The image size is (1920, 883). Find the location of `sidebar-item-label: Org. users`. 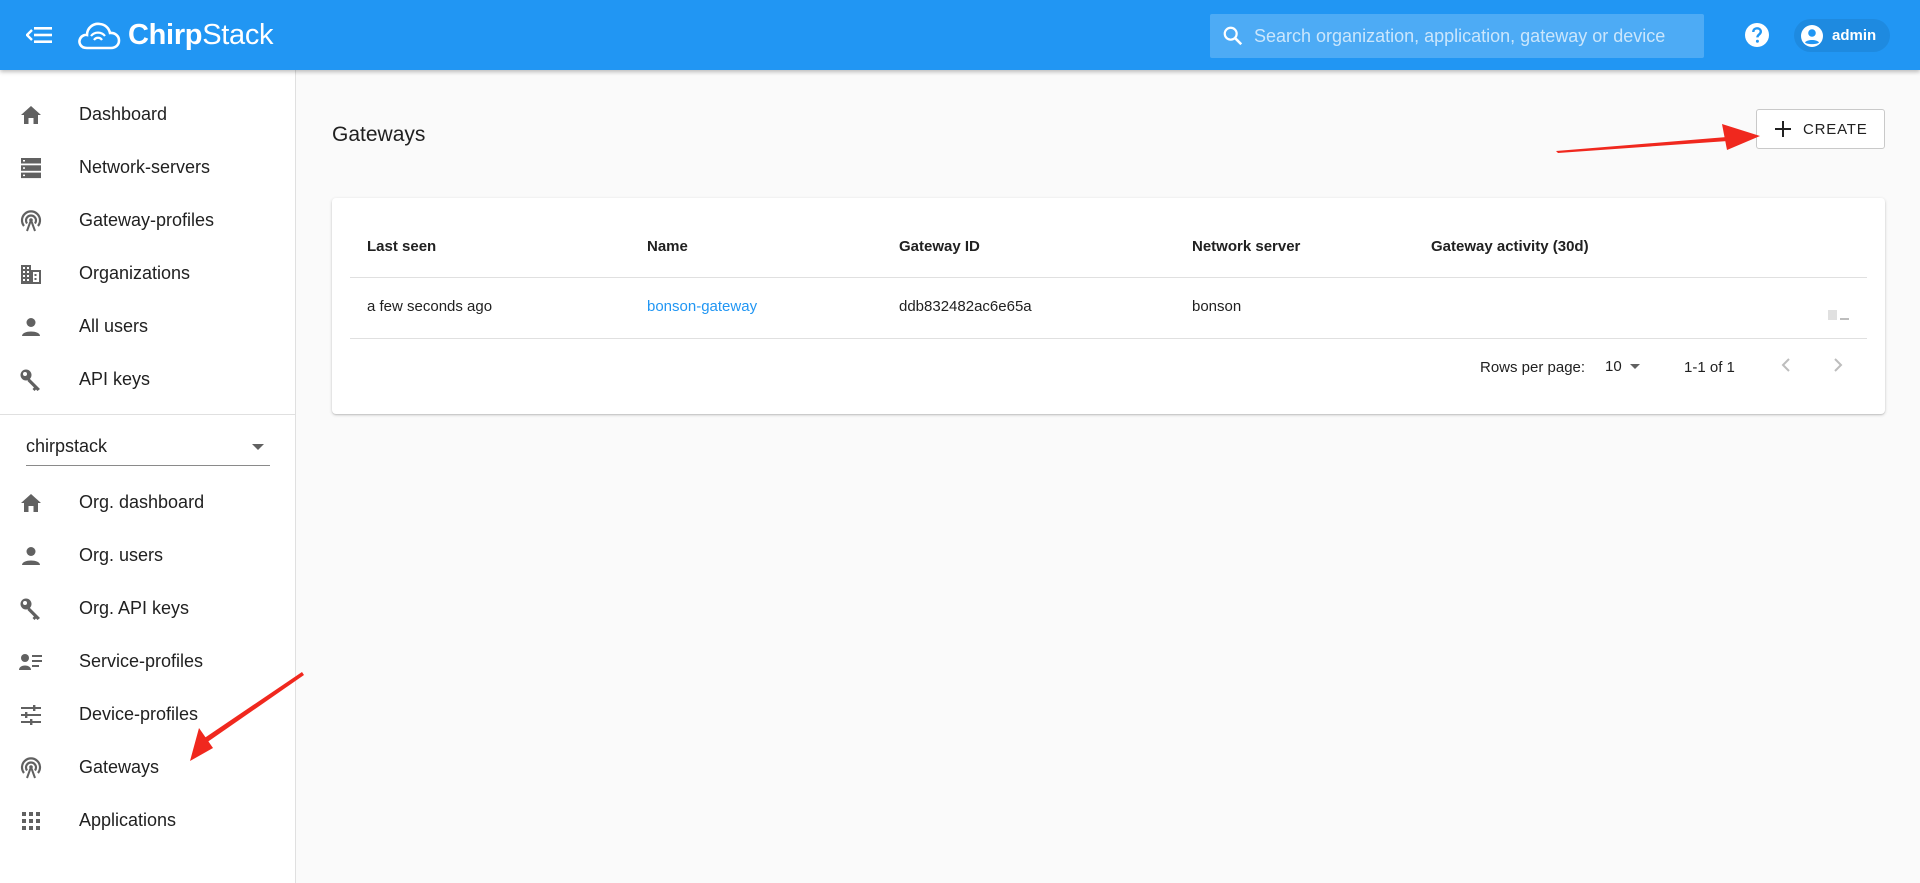

sidebar-item-label: Org. users is located at coordinates (121, 555).